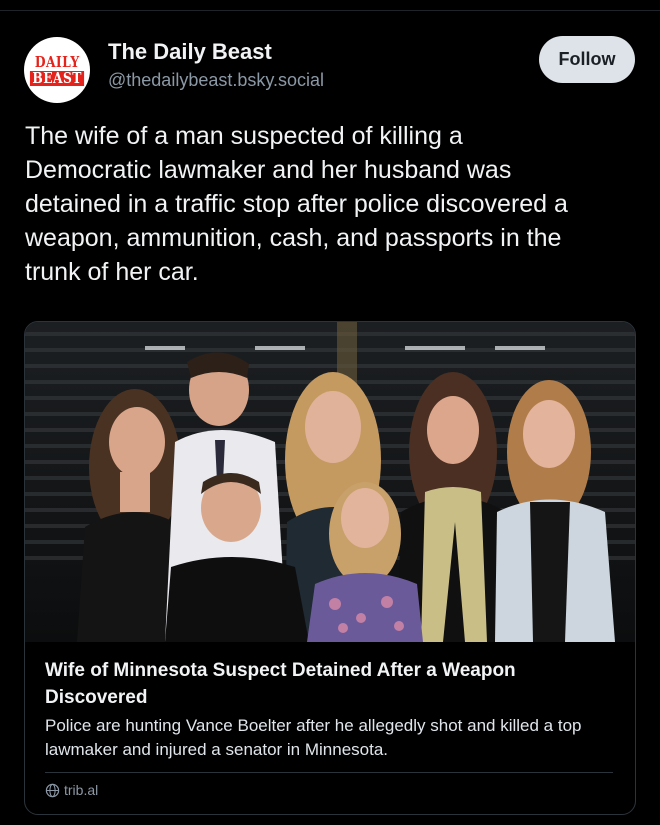 The height and width of the screenshot is (825, 660). Describe the element at coordinates (330, 10) in the screenshot. I see `top-divider` at that location.